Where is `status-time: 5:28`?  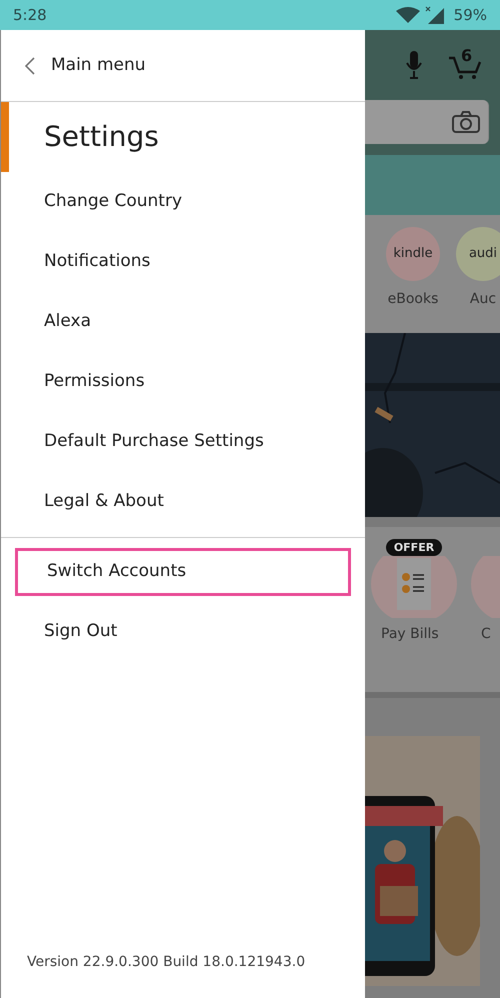
status-time: 5:28 is located at coordinates (30, 15).